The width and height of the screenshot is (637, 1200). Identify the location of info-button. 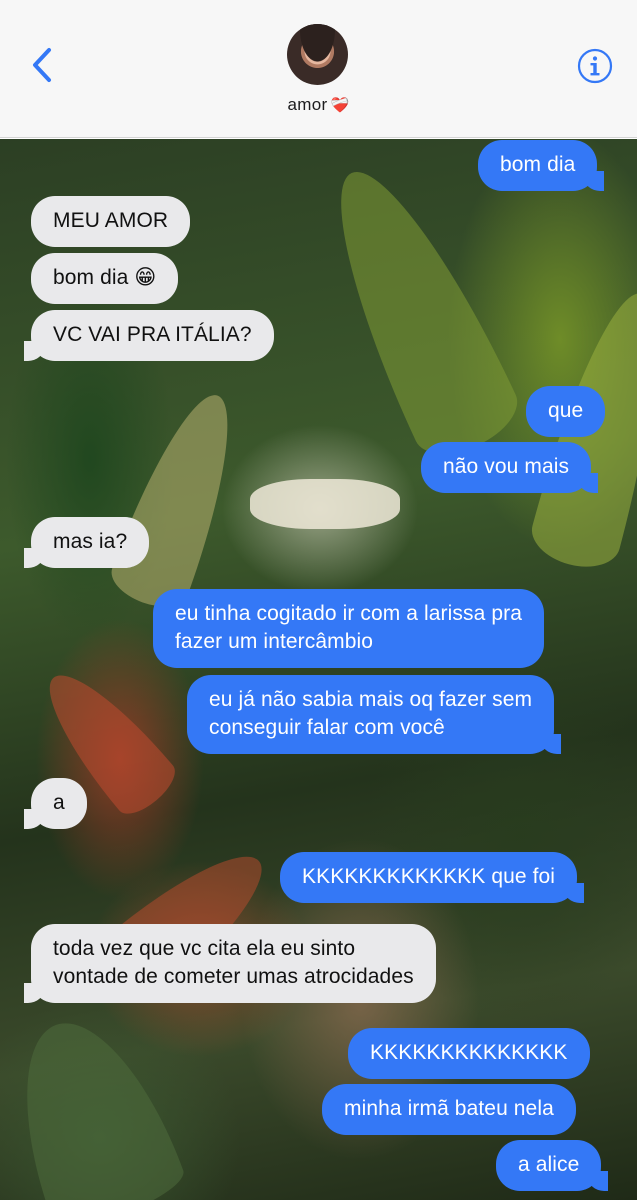
(595, 66).